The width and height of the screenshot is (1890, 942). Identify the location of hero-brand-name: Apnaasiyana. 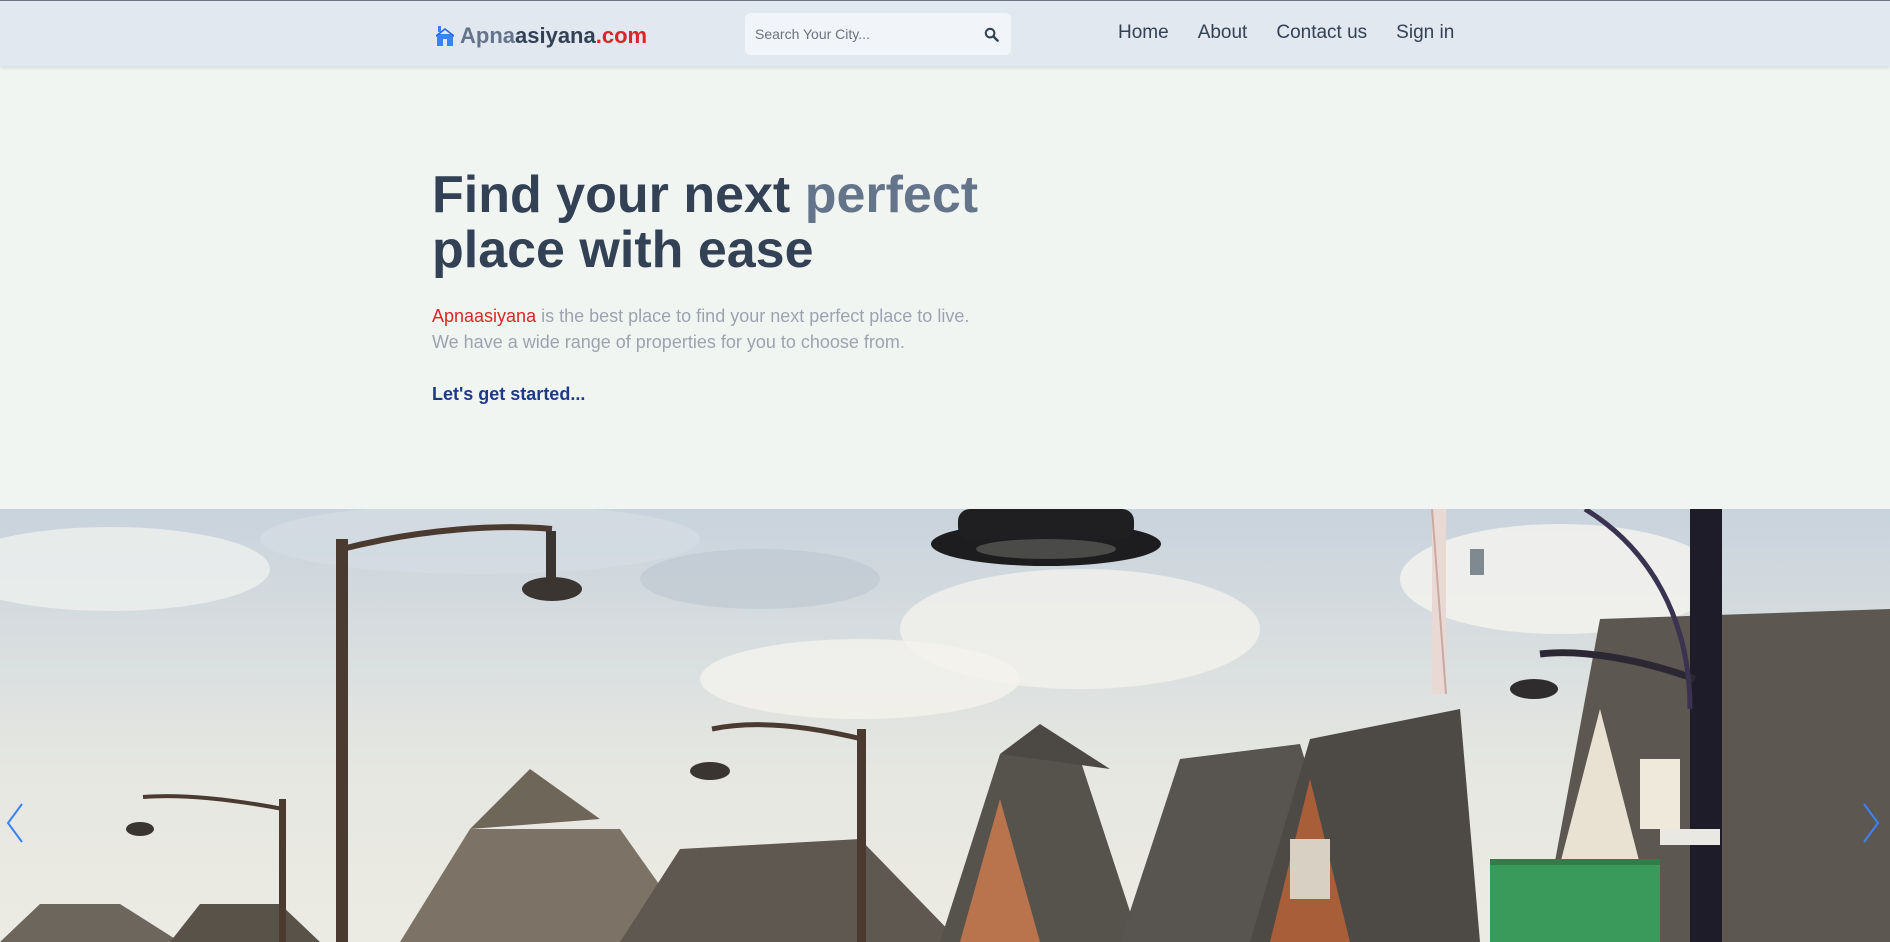
(484, 316).